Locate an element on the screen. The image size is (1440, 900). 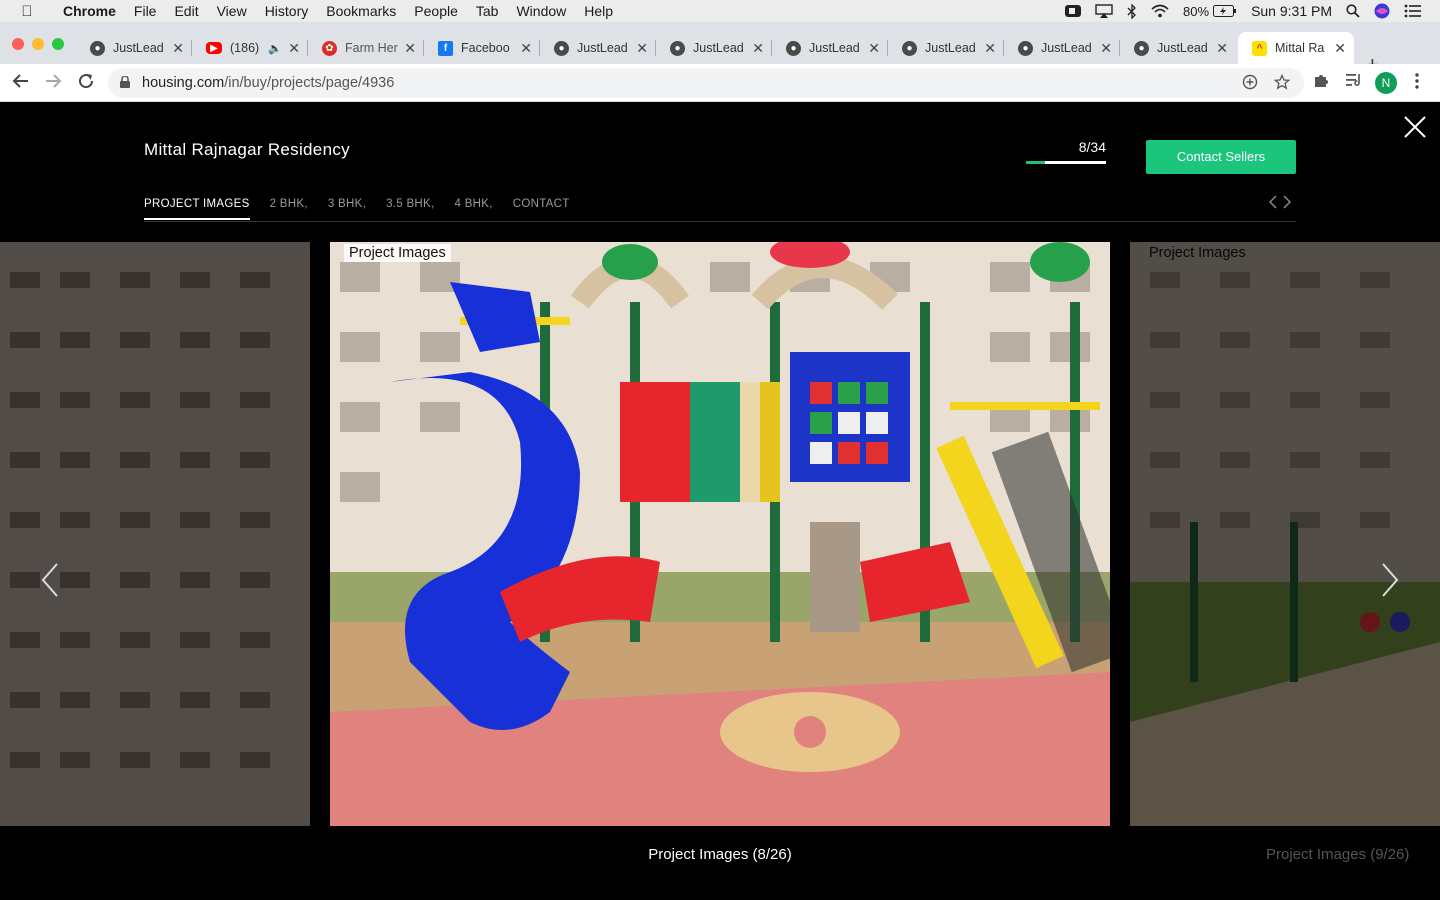
browser-tab: ▶ (186) 🔈 ✕ is located at coordinates (250, 48).